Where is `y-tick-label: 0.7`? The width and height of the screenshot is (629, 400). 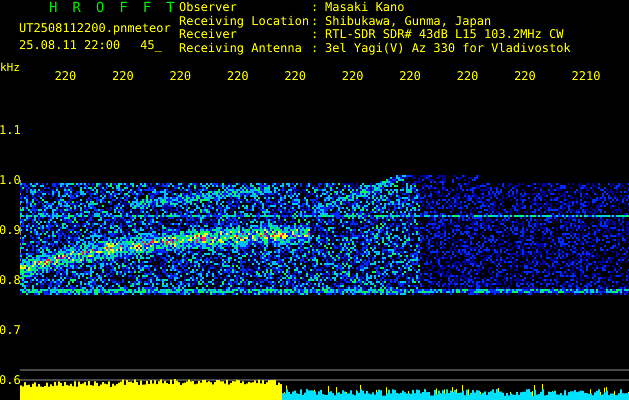
y-tick-label: 0.7 is located at coordinates (10, 330).